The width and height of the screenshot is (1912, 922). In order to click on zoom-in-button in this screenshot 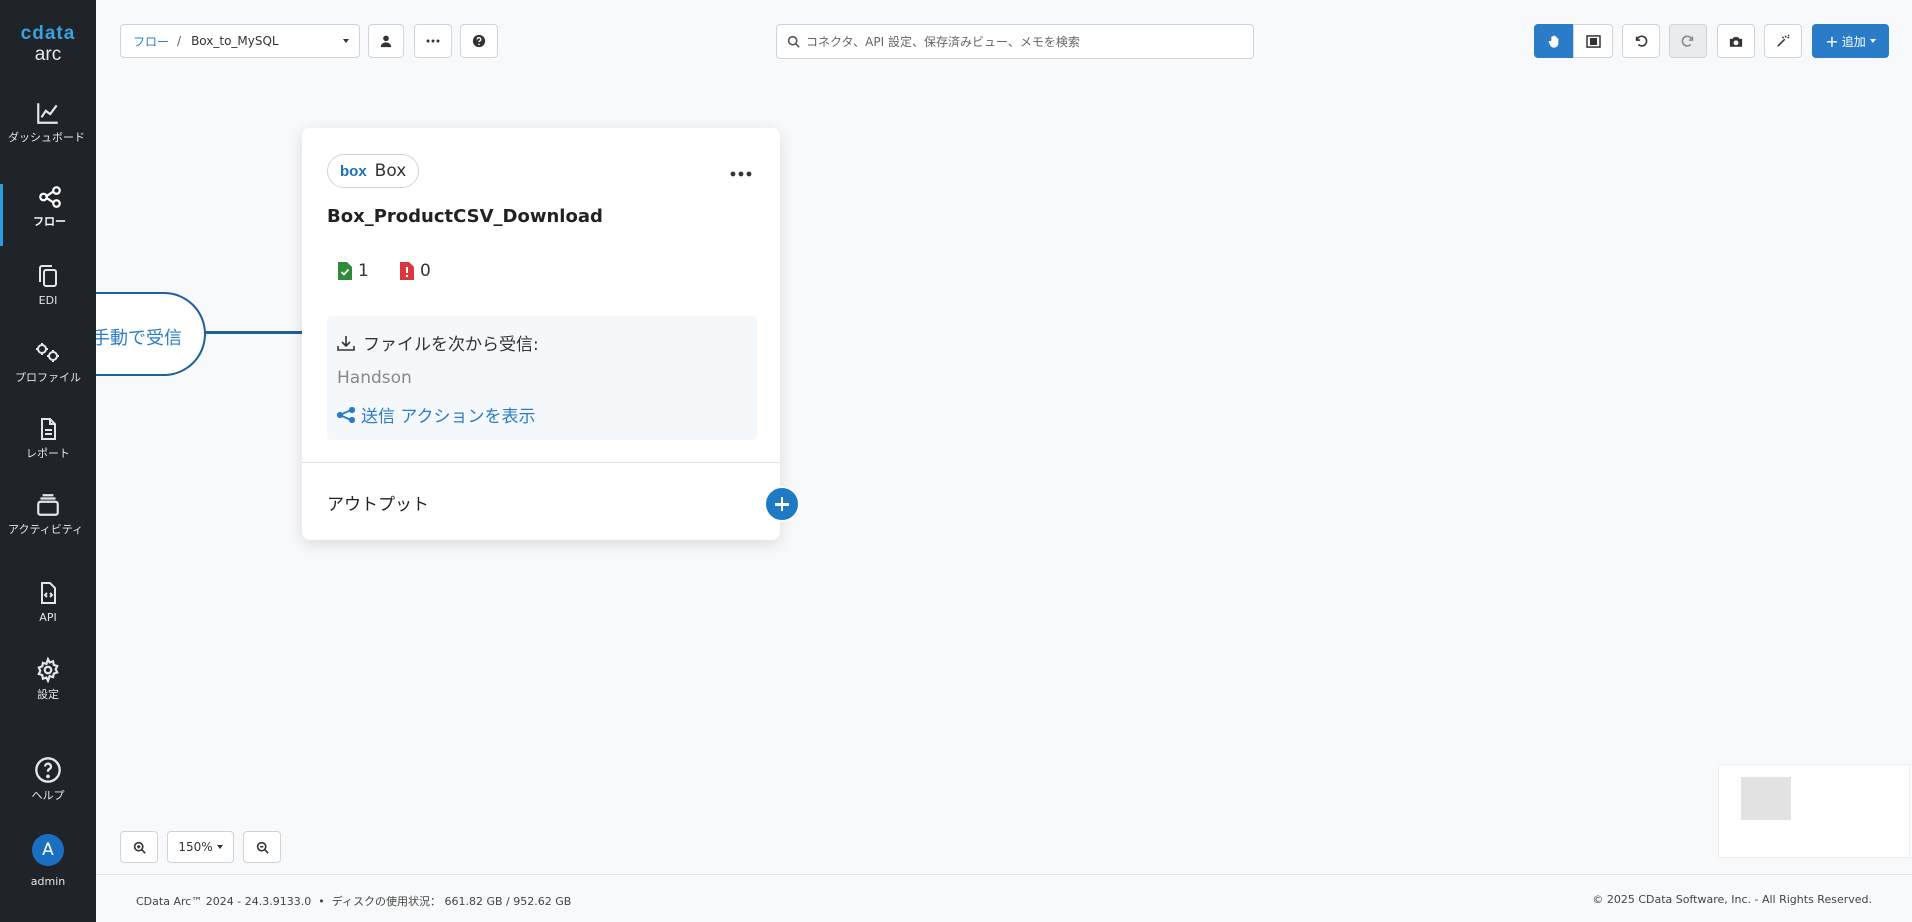, I will do `click(139, 847)`.